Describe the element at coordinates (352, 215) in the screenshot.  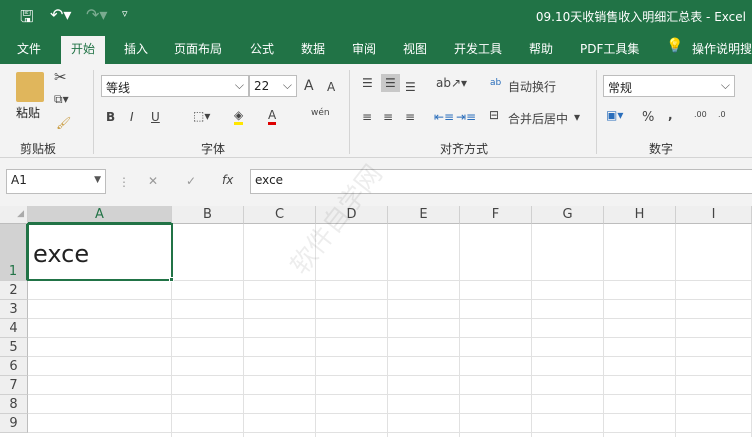
I see `column-header-D: D` at that location.